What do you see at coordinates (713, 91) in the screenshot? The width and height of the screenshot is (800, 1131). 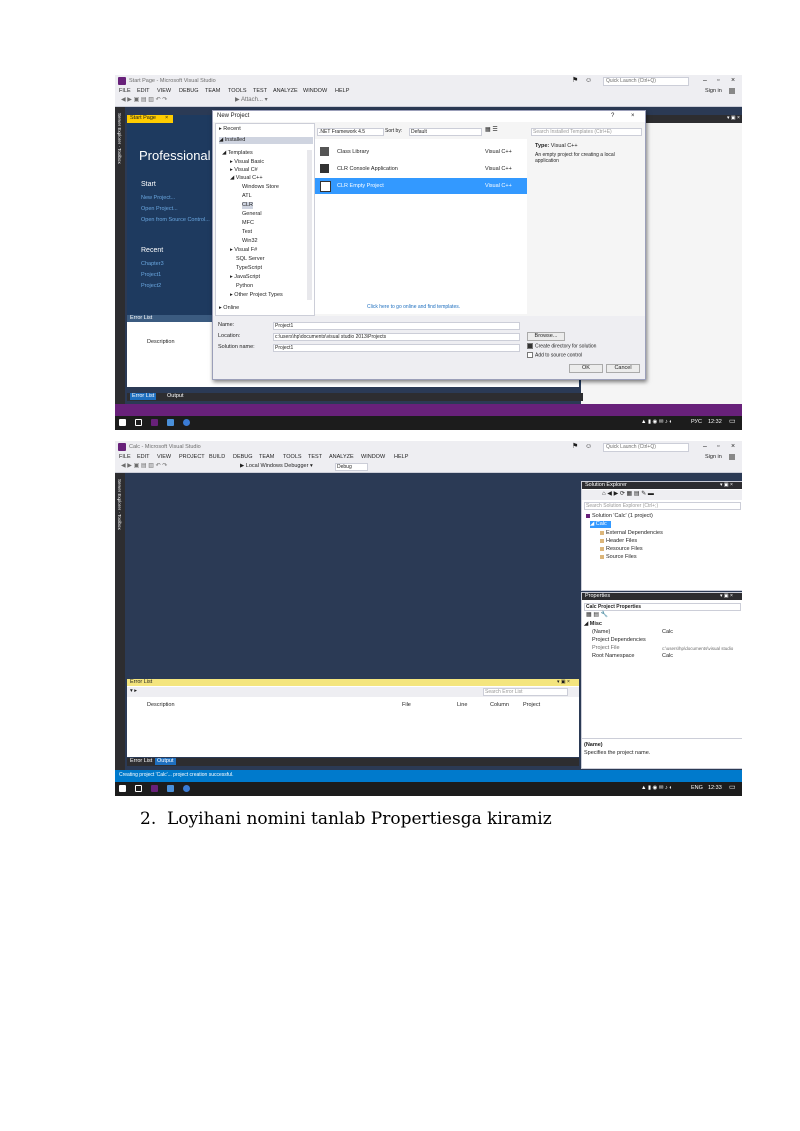 I see `sign-in-link: Sign in` at bounding box center [713, 91].